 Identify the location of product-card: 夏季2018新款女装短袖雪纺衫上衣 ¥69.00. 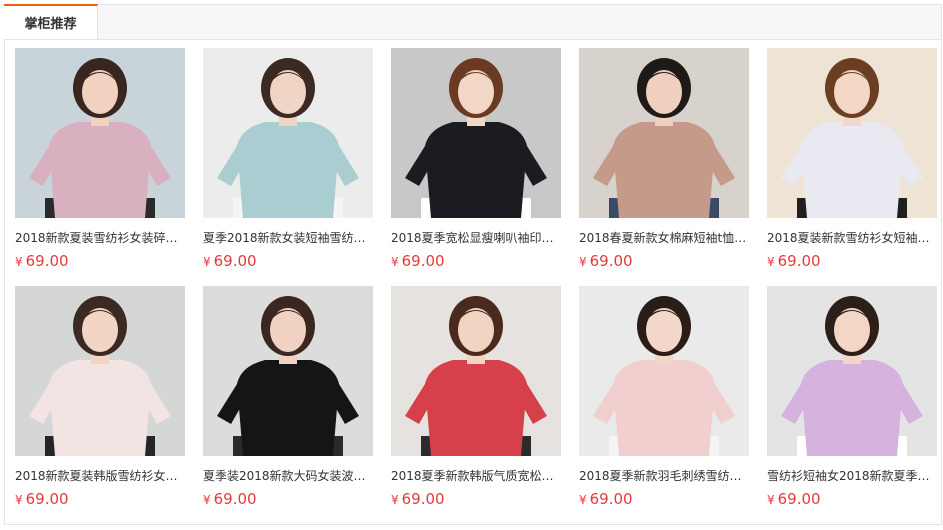
(288, 160).